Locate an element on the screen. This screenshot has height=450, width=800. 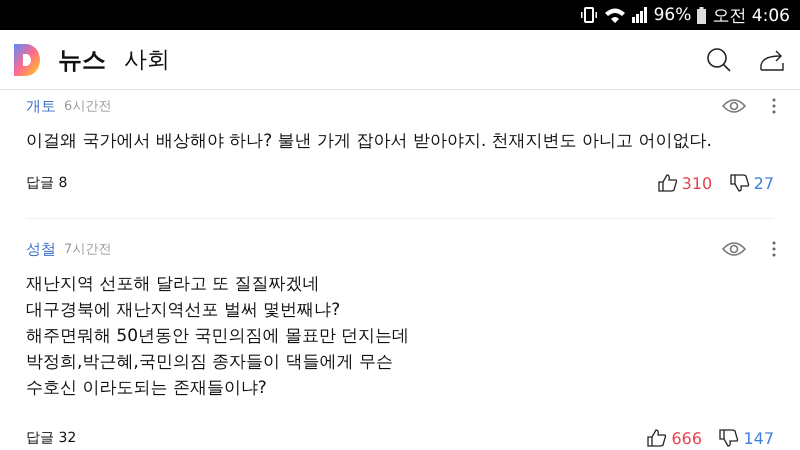
comment-time: 7시간전 is located at coordinates (88, 249).